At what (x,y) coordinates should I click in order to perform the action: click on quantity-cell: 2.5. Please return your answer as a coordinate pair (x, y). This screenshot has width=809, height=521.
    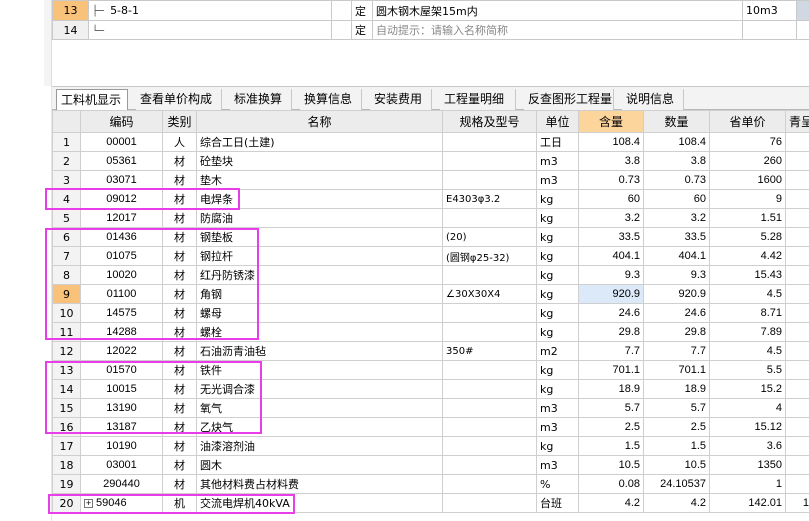
    Looking at the image, I should click on (676, 427).